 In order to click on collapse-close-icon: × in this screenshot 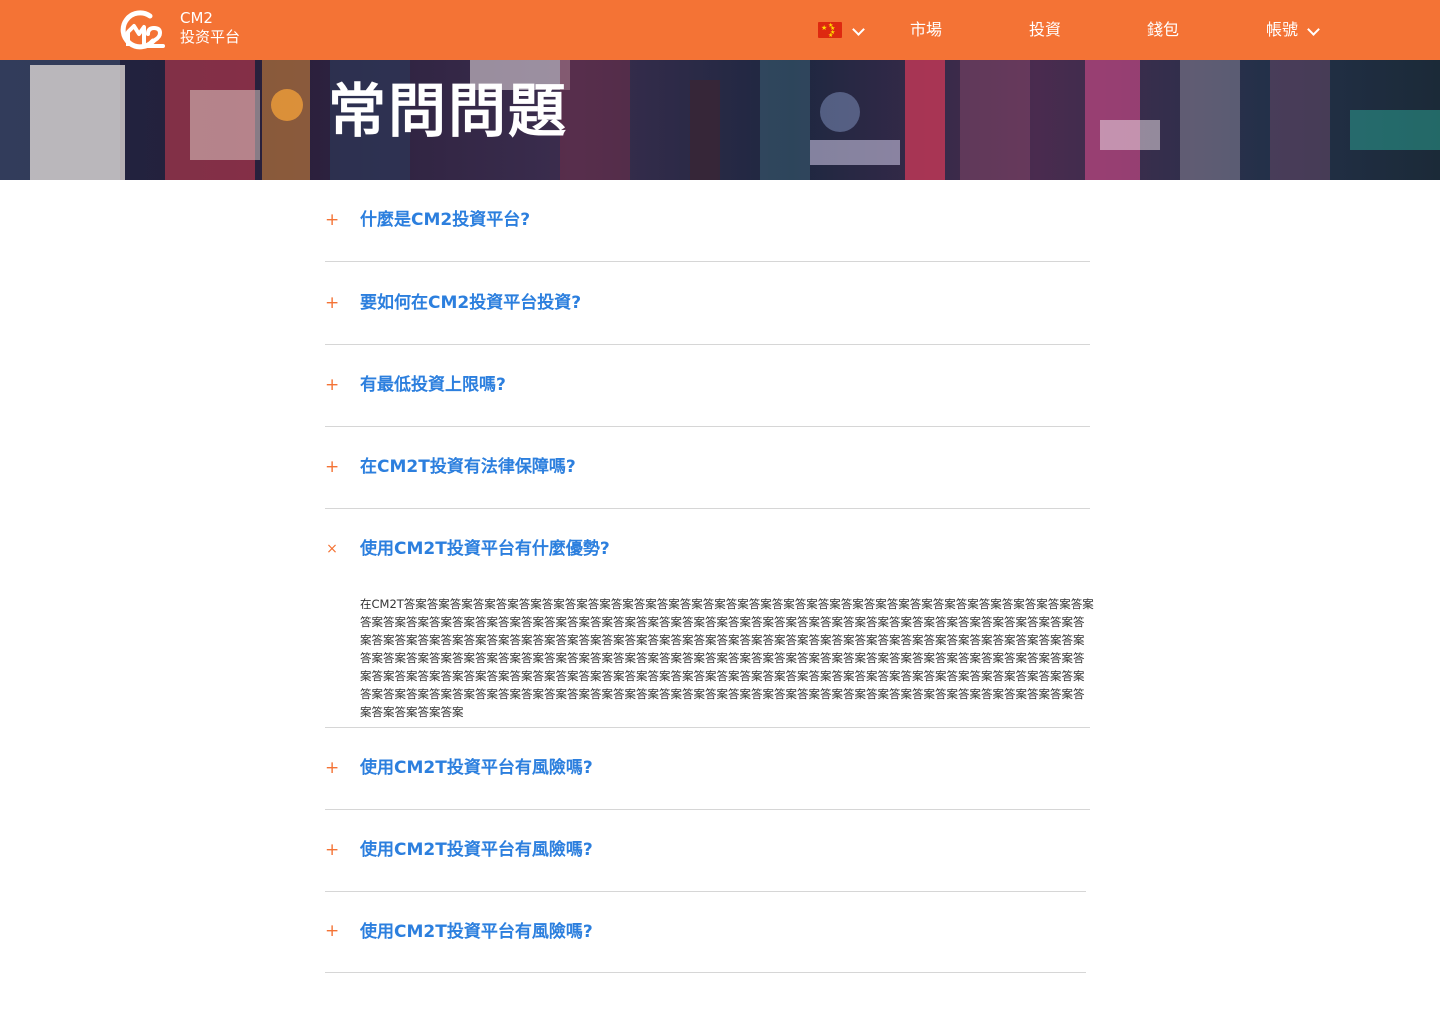, I will do `click(332, 549)`.